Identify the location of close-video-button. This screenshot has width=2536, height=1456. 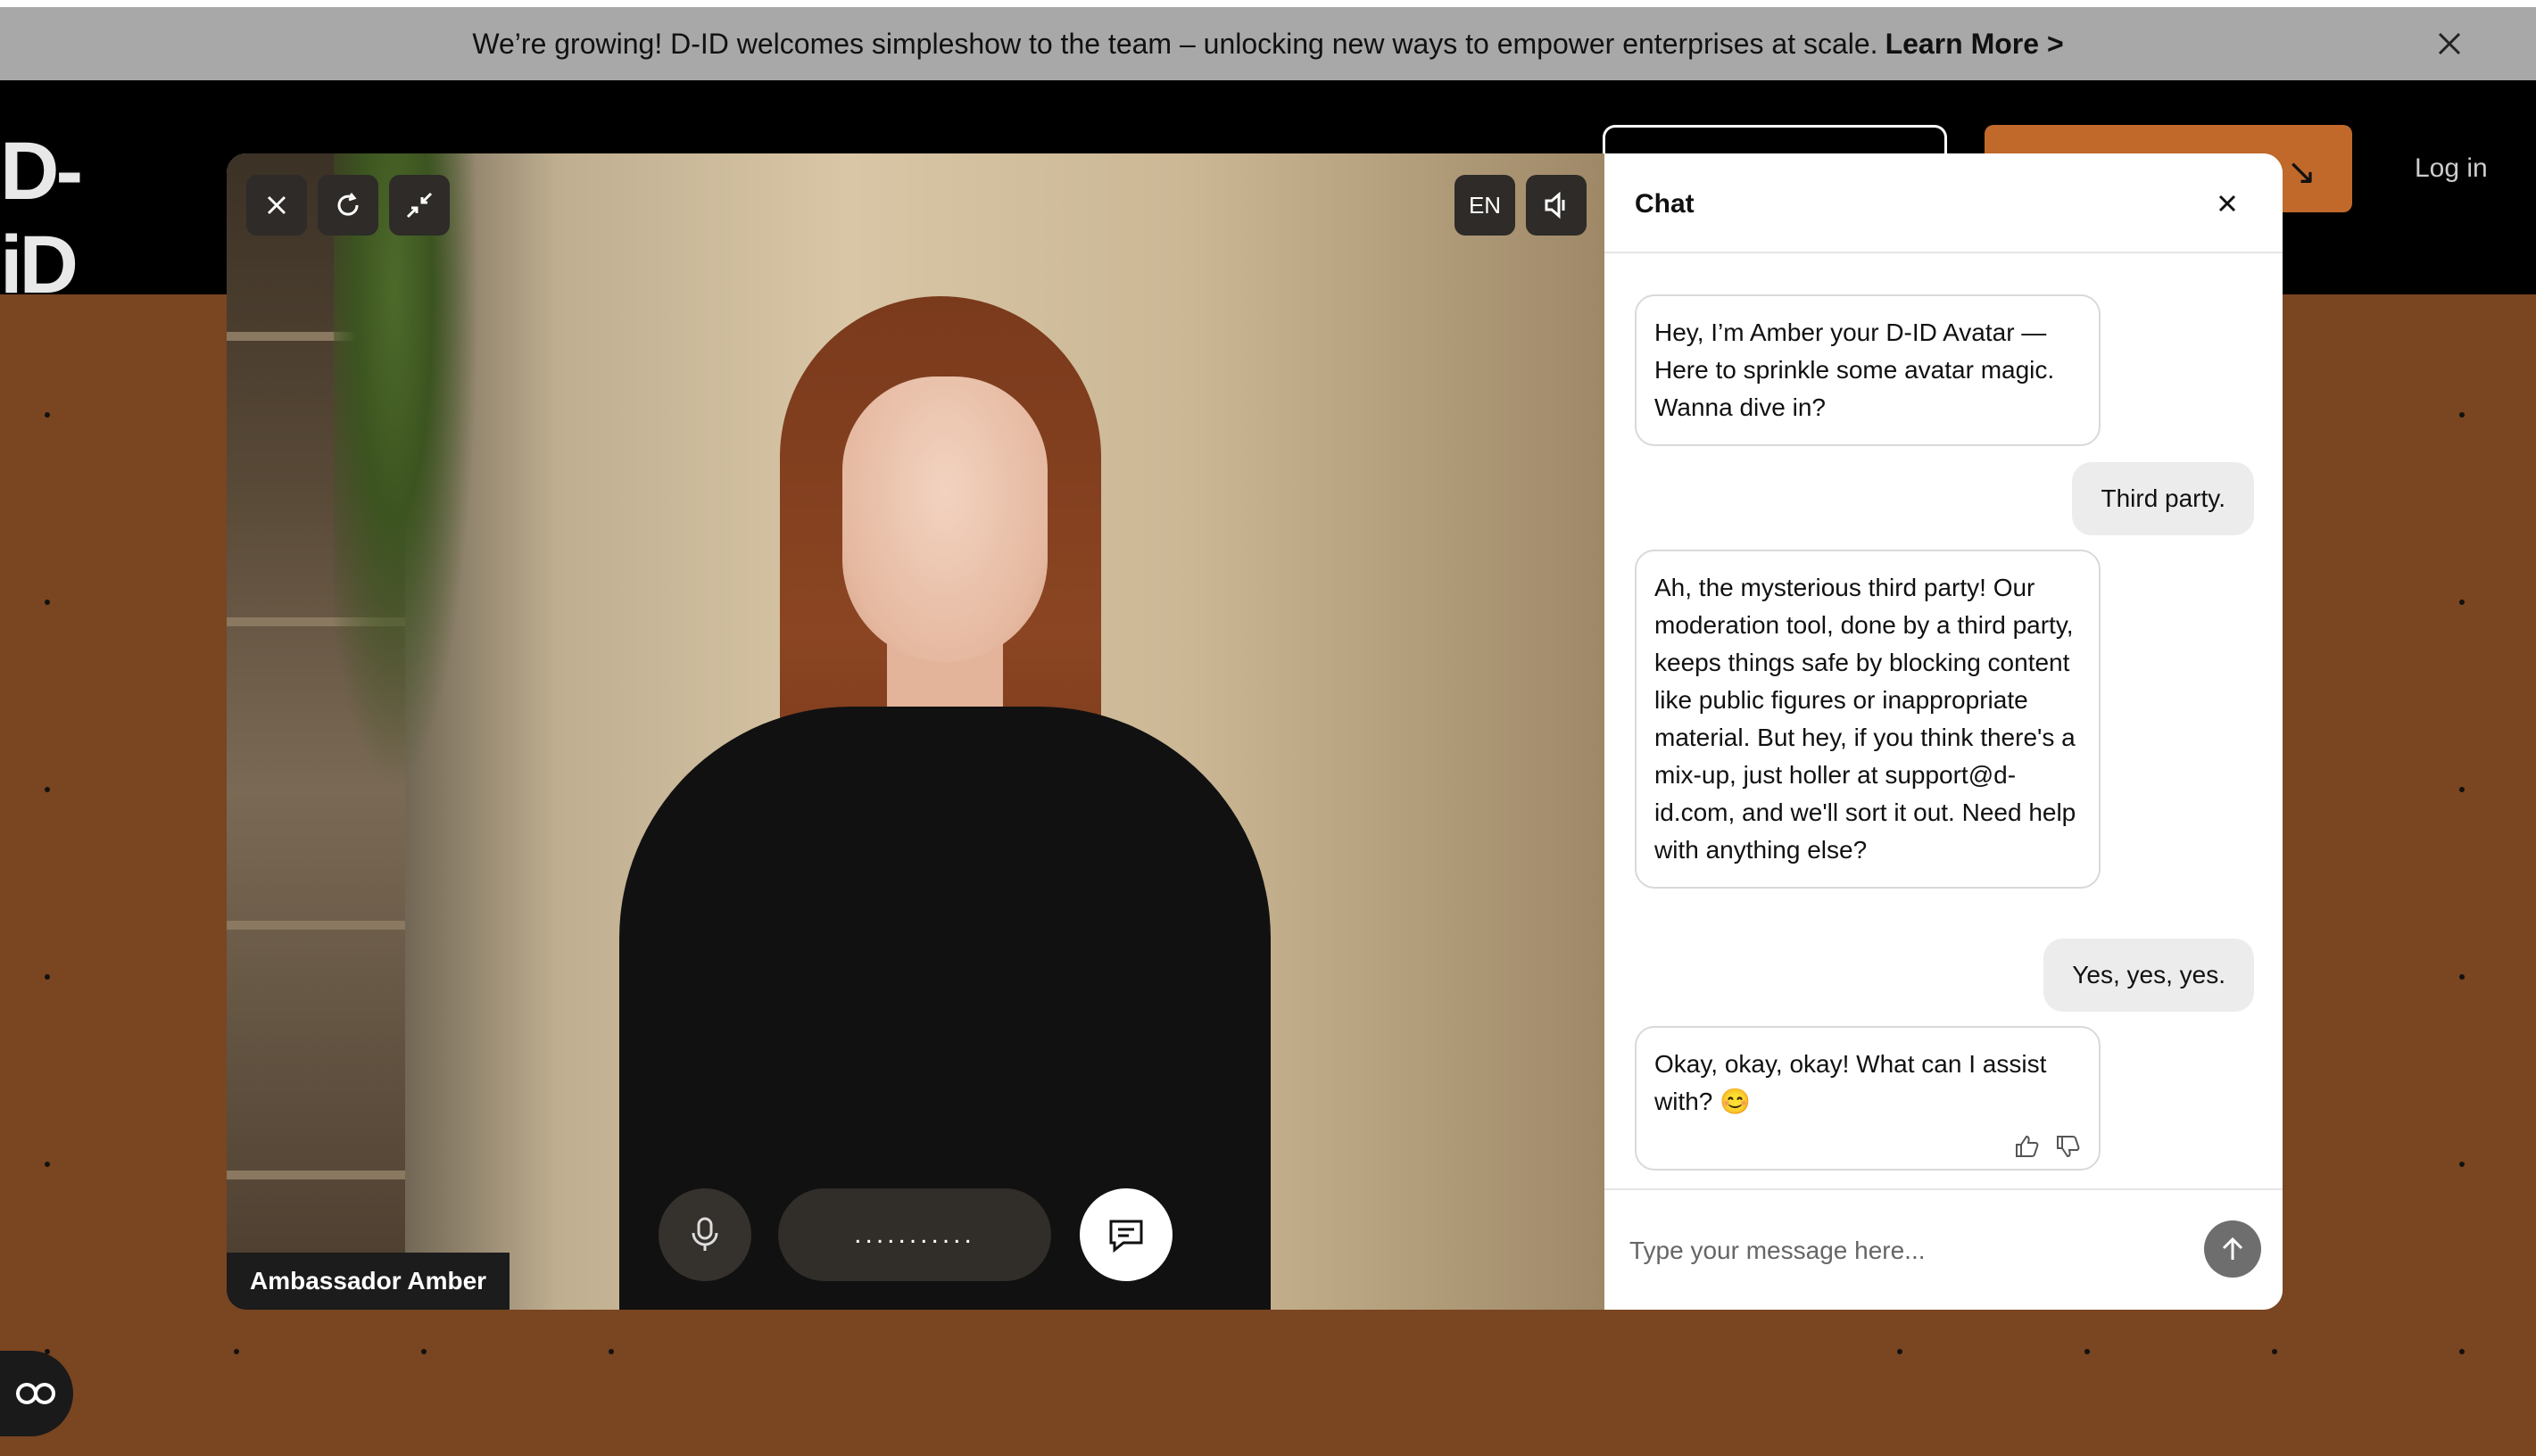
(276, 206).